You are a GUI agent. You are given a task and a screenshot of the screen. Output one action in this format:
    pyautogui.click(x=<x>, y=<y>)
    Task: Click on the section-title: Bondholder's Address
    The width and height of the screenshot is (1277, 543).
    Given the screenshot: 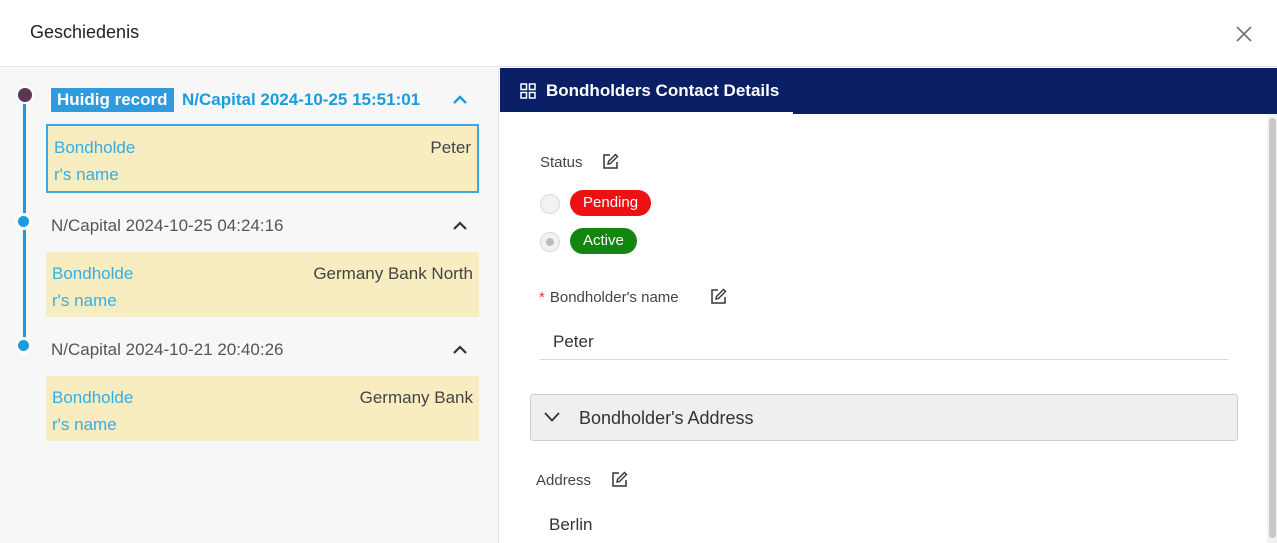 What is the action you would take?
    pyautogui.click(x=666, y=418)
    